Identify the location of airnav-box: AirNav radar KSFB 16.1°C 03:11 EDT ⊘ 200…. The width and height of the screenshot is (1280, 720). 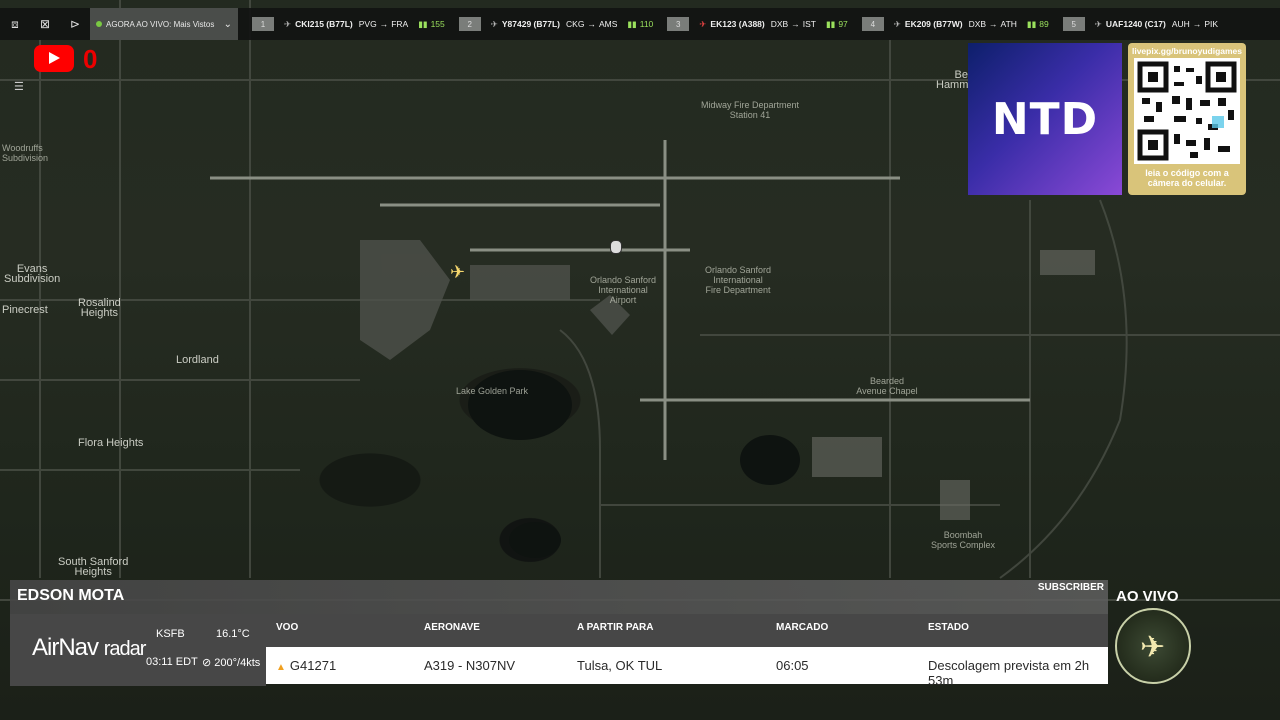
(138, 650).